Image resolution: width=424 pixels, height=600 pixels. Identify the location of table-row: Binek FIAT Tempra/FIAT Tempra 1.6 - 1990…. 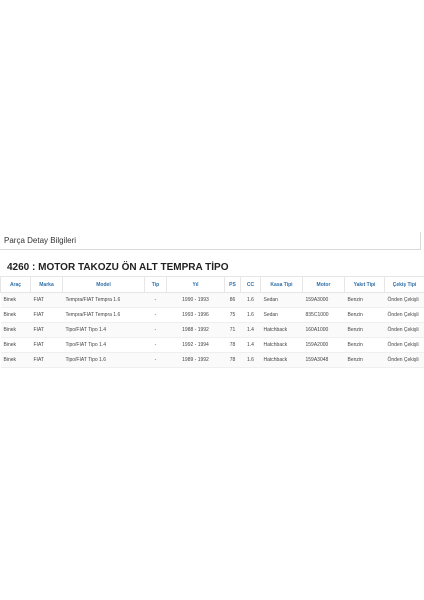
(212, 300).